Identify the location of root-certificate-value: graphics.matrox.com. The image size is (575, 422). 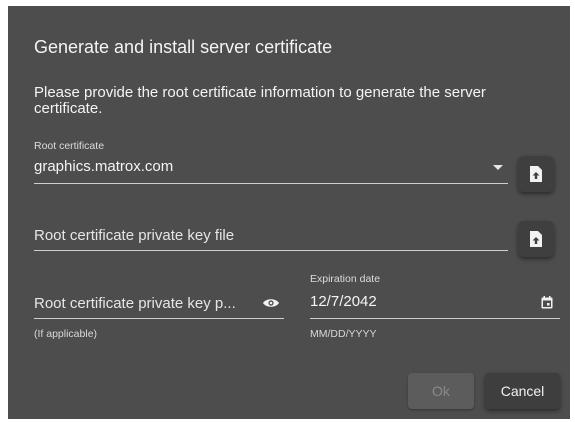
(103, 166).